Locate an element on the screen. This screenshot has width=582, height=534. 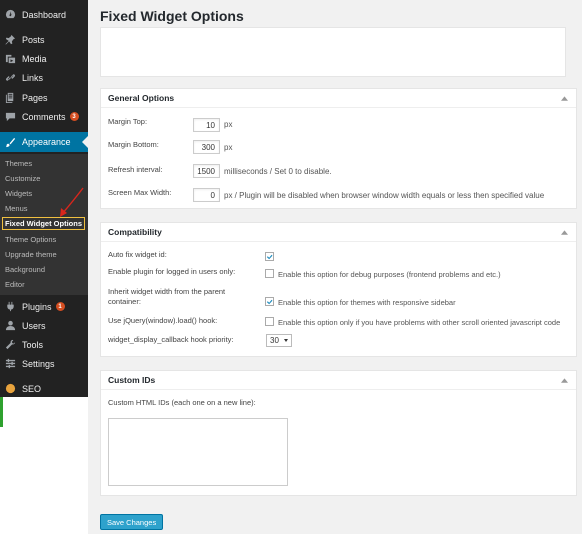
jquery-hook-label-text: Use jQuery(window).load() hook: is located at coordinates (163, 320).